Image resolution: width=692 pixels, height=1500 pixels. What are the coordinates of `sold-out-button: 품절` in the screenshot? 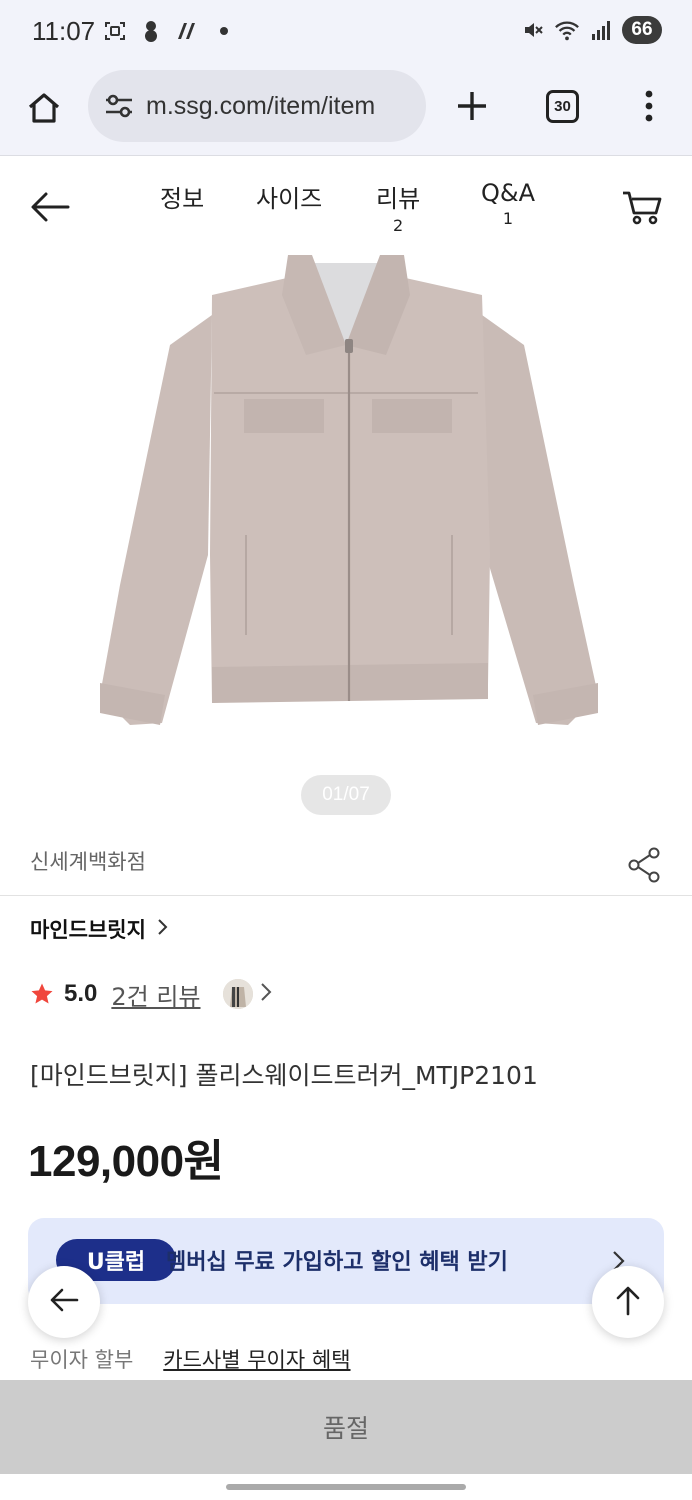 It's located at (346, 1427).